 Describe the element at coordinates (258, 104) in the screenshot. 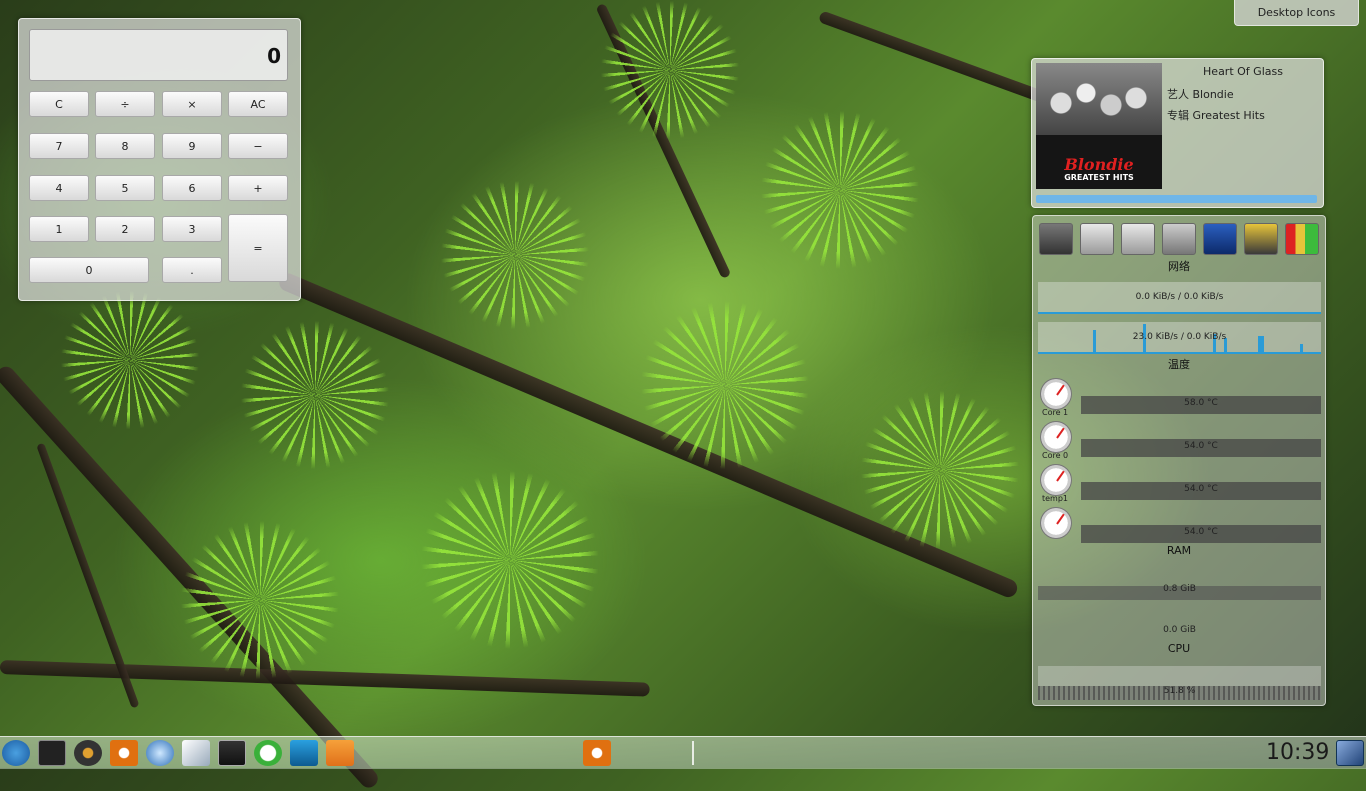

I see `calc-all-clear-button: AC` at that location.